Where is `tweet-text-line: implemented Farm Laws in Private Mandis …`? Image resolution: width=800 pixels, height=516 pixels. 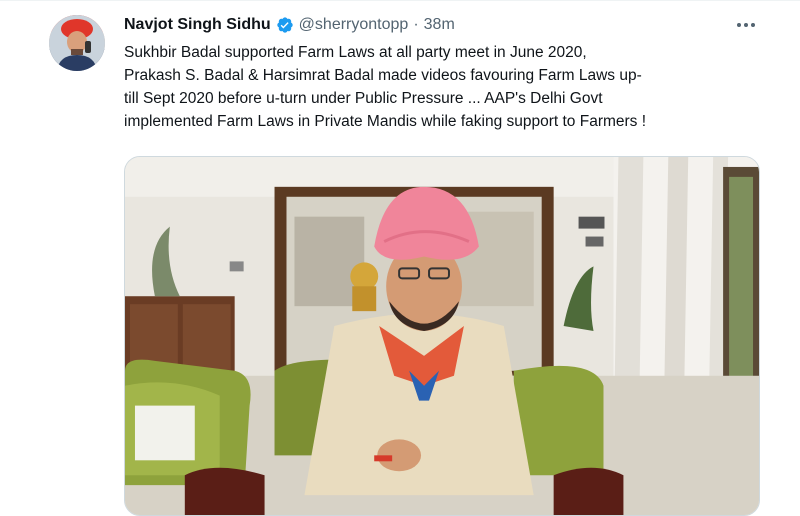 tweet-text-line: implemented Farm Laws in Private Mandis … is located at coordinates (385, 121).